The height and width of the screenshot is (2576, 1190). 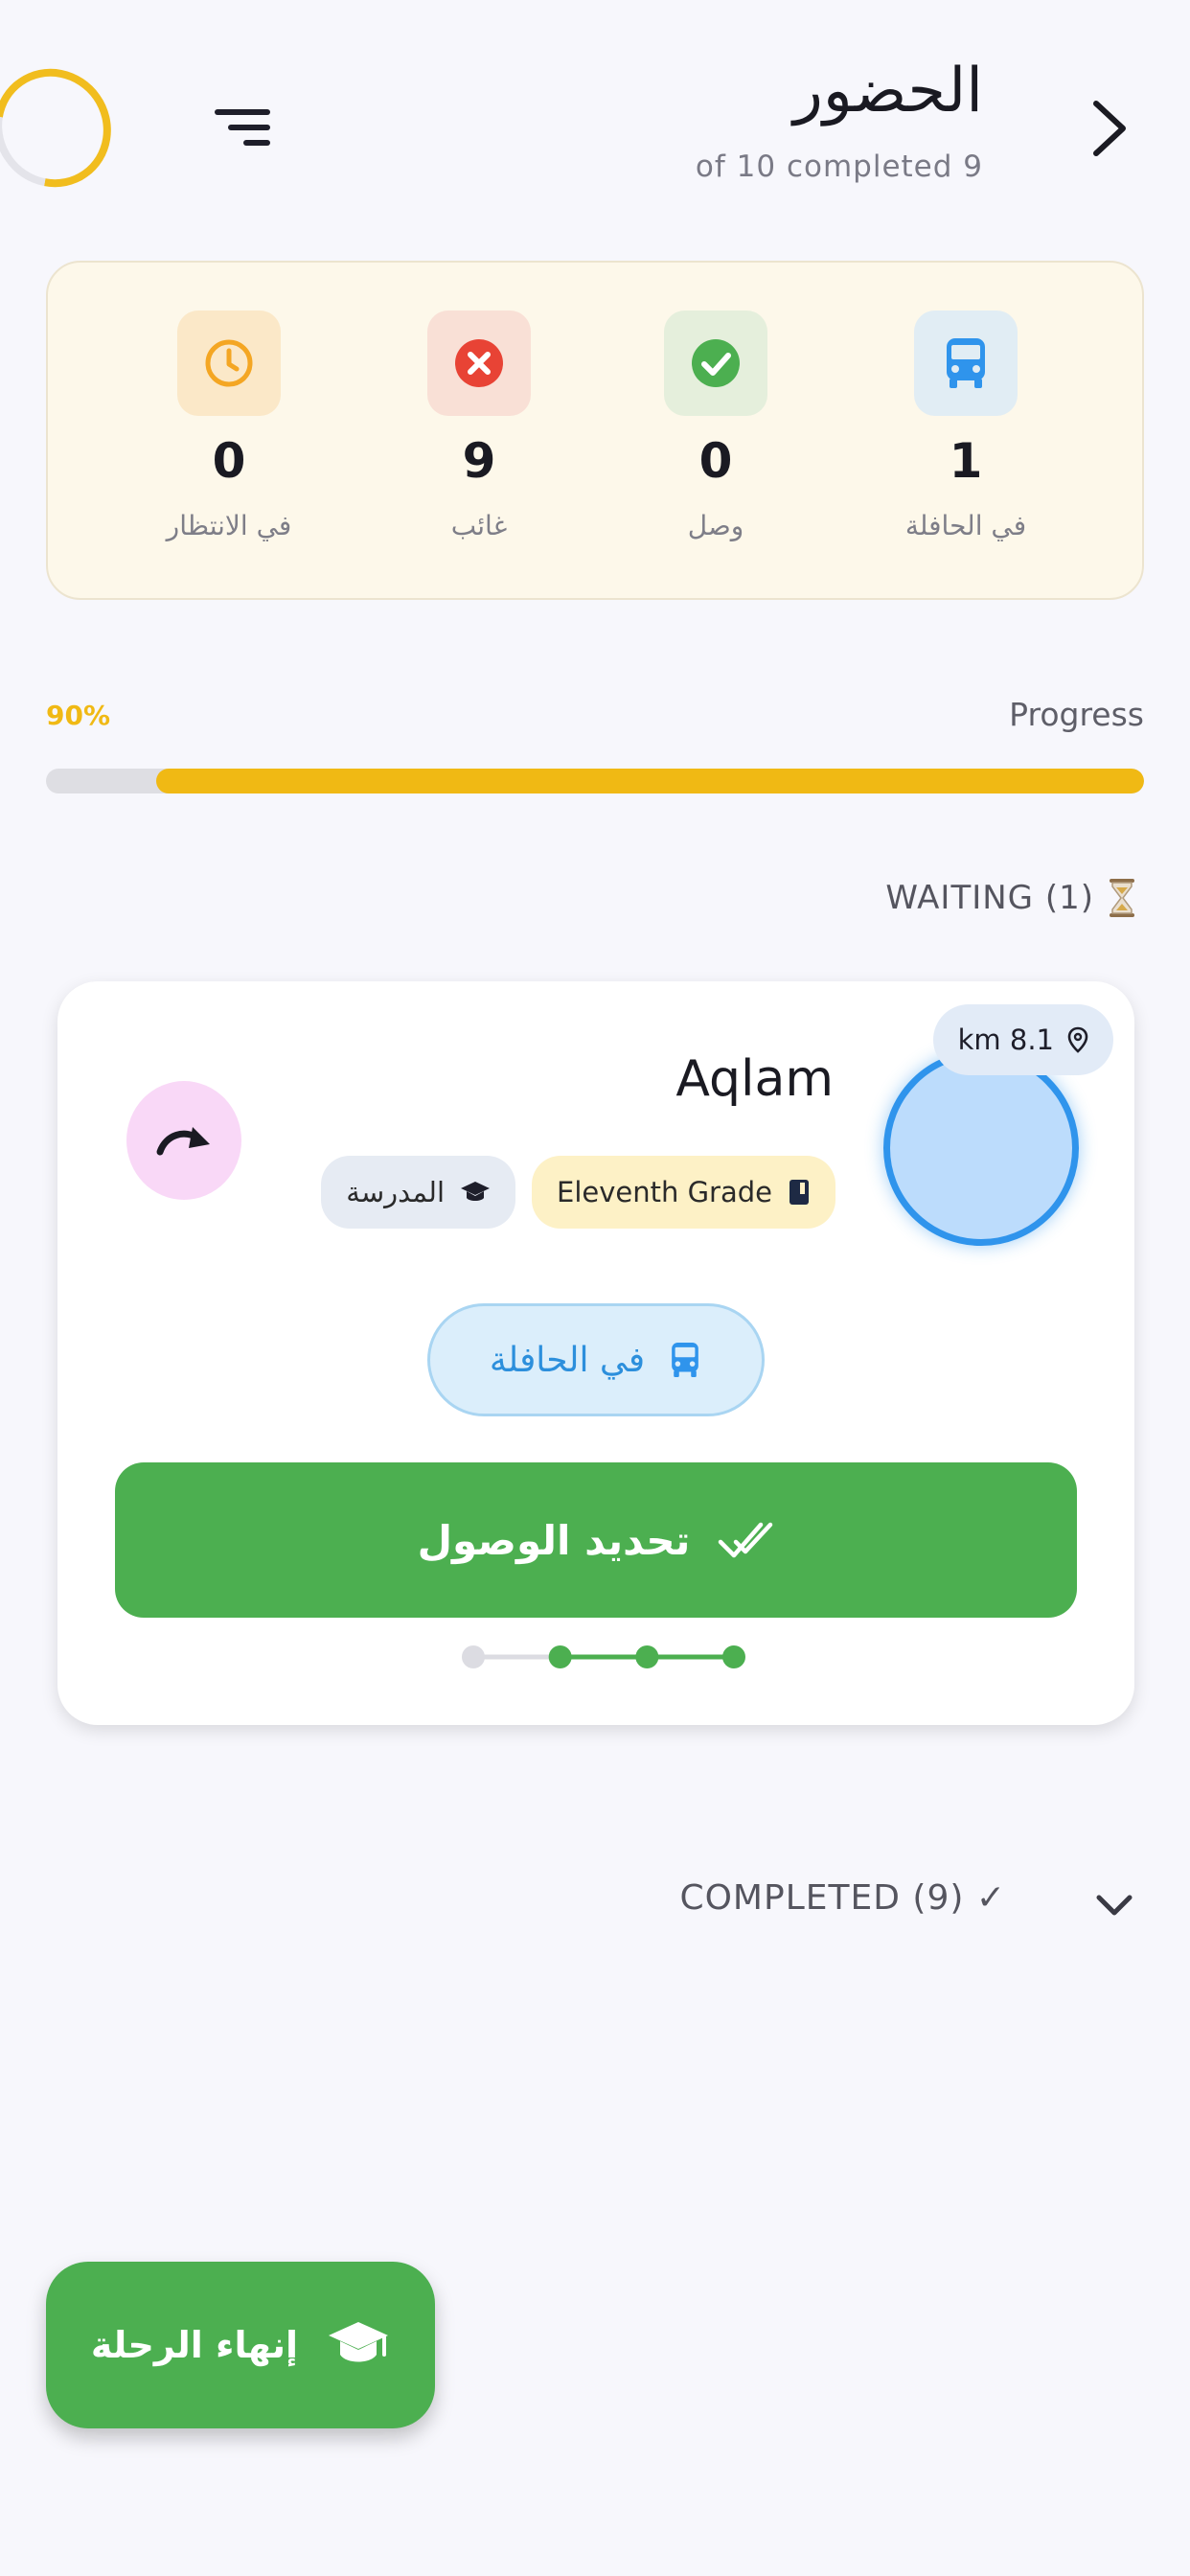 I want to click on bus-status-label: في الحافلة, so click(x=568, y=1360).